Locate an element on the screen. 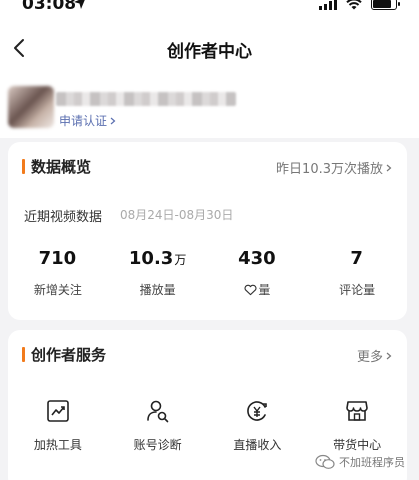 The image size is (419, 480). stat-label: 评论量 is located at coordinates (357, 290).